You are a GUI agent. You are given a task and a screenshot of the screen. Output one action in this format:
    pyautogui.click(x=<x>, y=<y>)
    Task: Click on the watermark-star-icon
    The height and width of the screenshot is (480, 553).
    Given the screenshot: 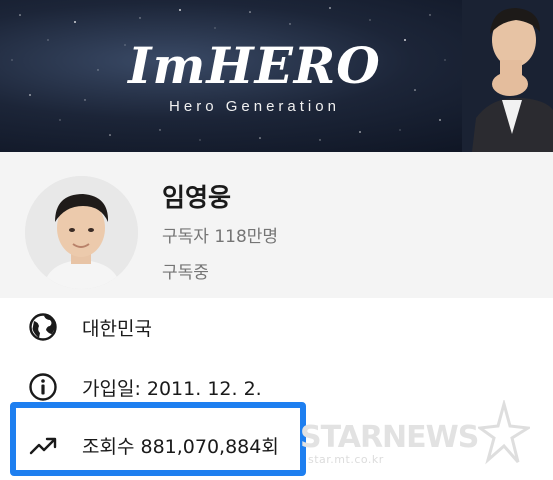 What is the action you would take?
    pyautogui.click(x=504, y=432)
    